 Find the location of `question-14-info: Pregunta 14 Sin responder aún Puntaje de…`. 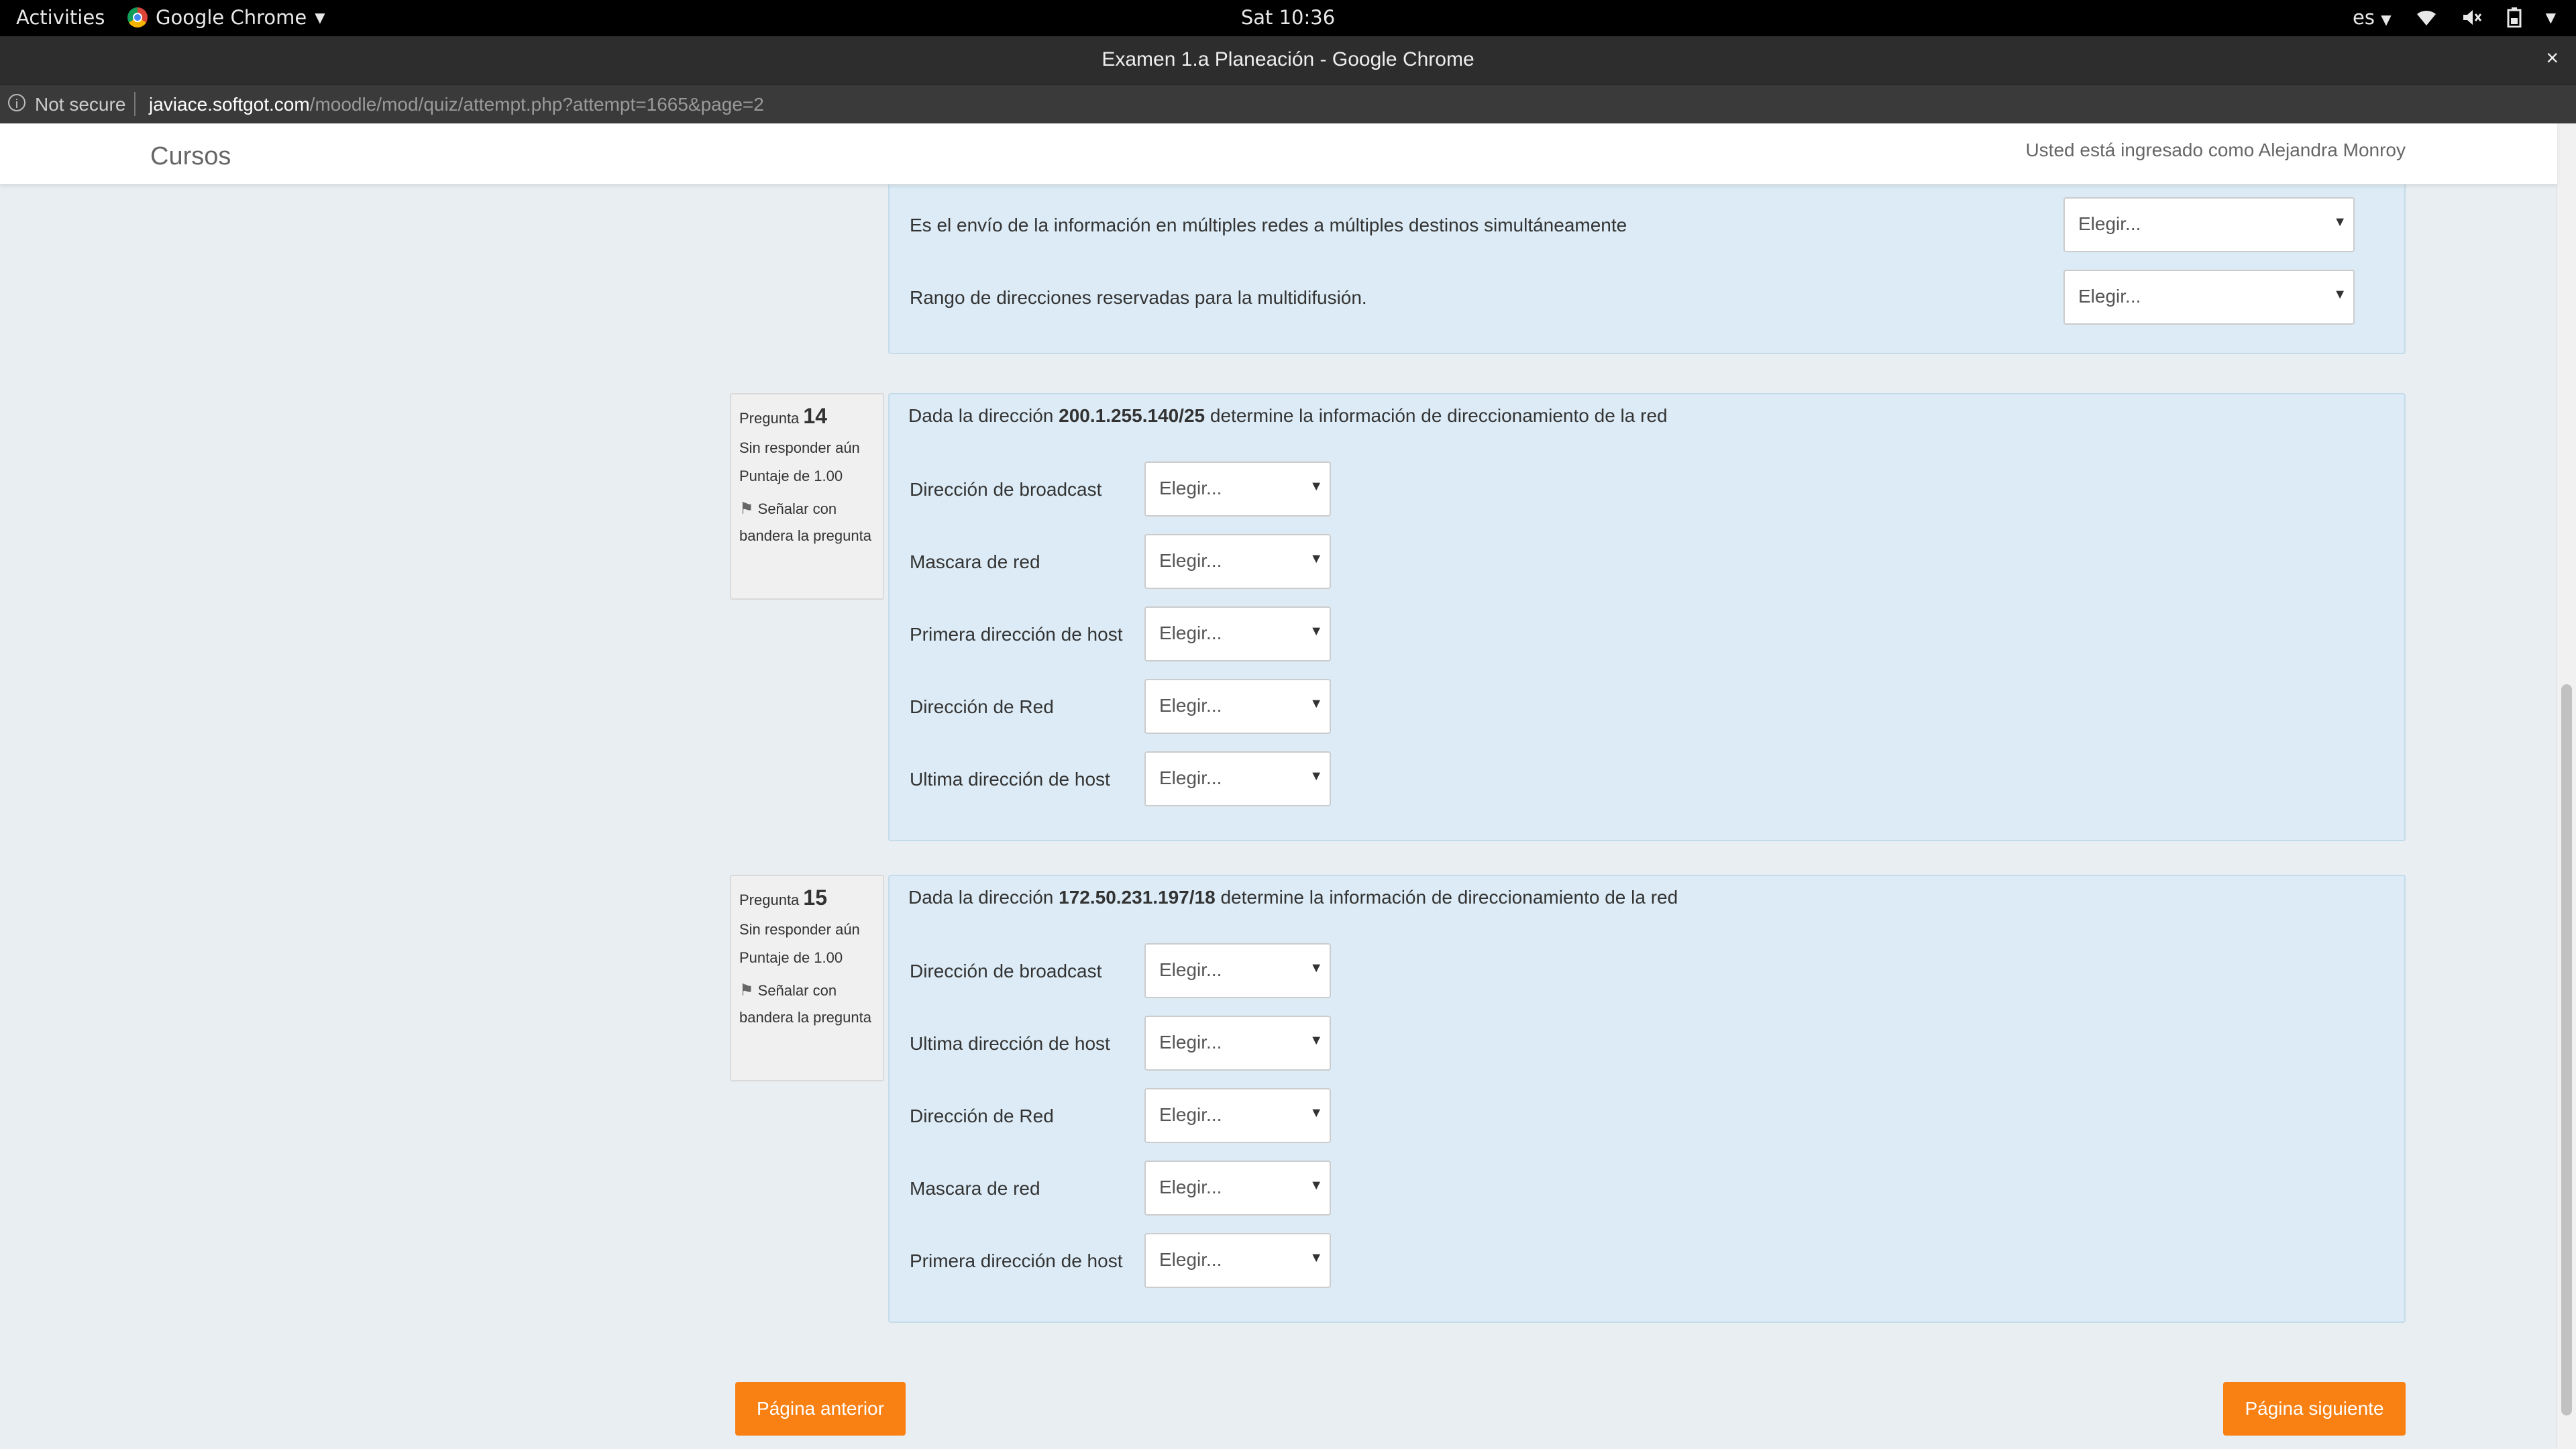

question-14-info: Pregunta 14 Sin responder aún Puntaje de… is located at coordinates (807, 496).